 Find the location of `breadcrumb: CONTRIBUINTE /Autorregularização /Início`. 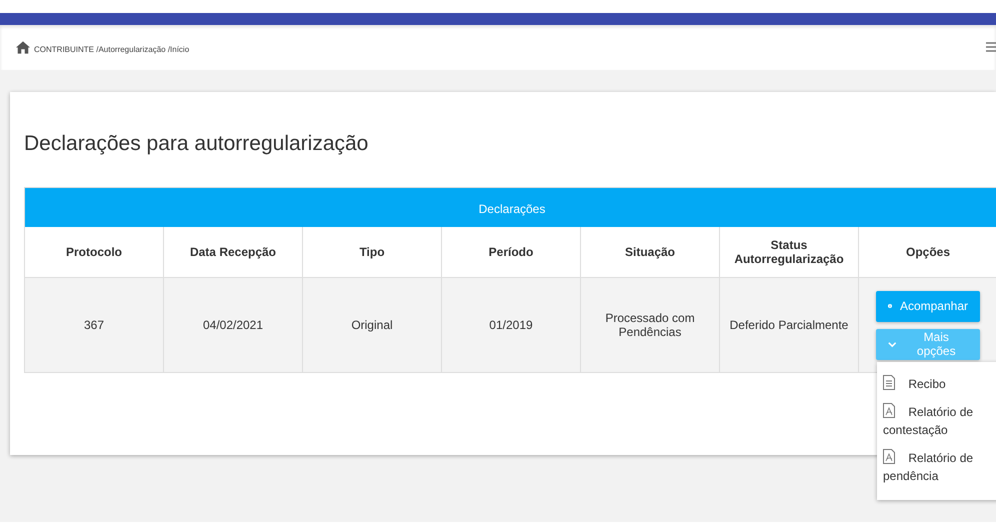

breadcrumb: CONTRIBUINTE /Autorregularização /Início is located at coordinates (112, 49).